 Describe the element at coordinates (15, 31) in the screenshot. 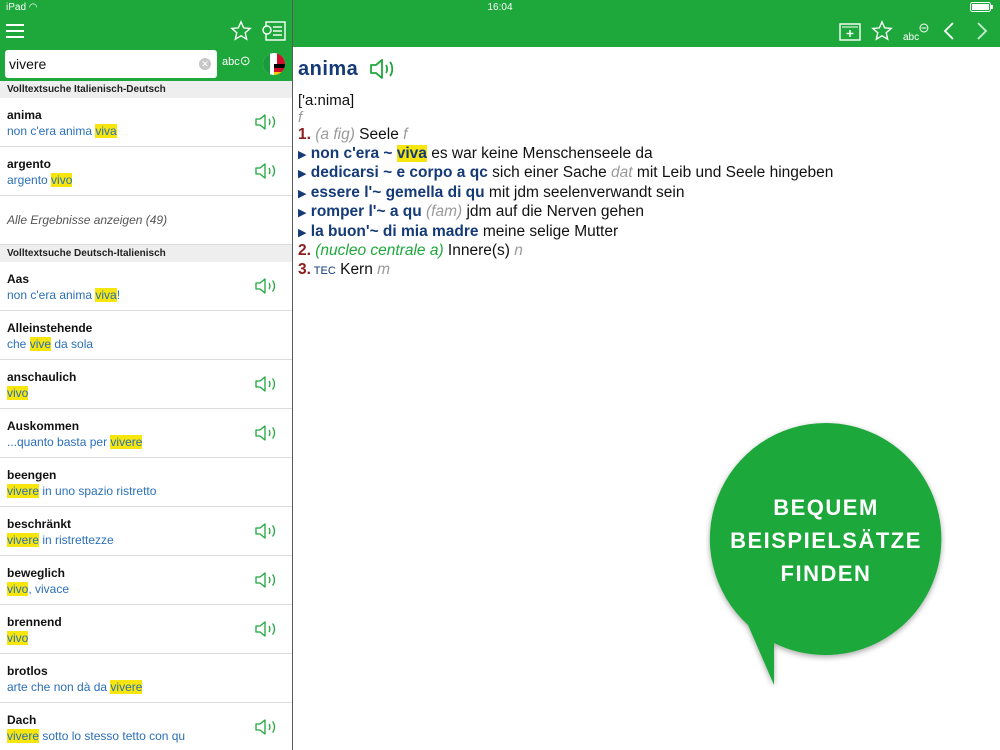

I see `menu-icon` at that location.